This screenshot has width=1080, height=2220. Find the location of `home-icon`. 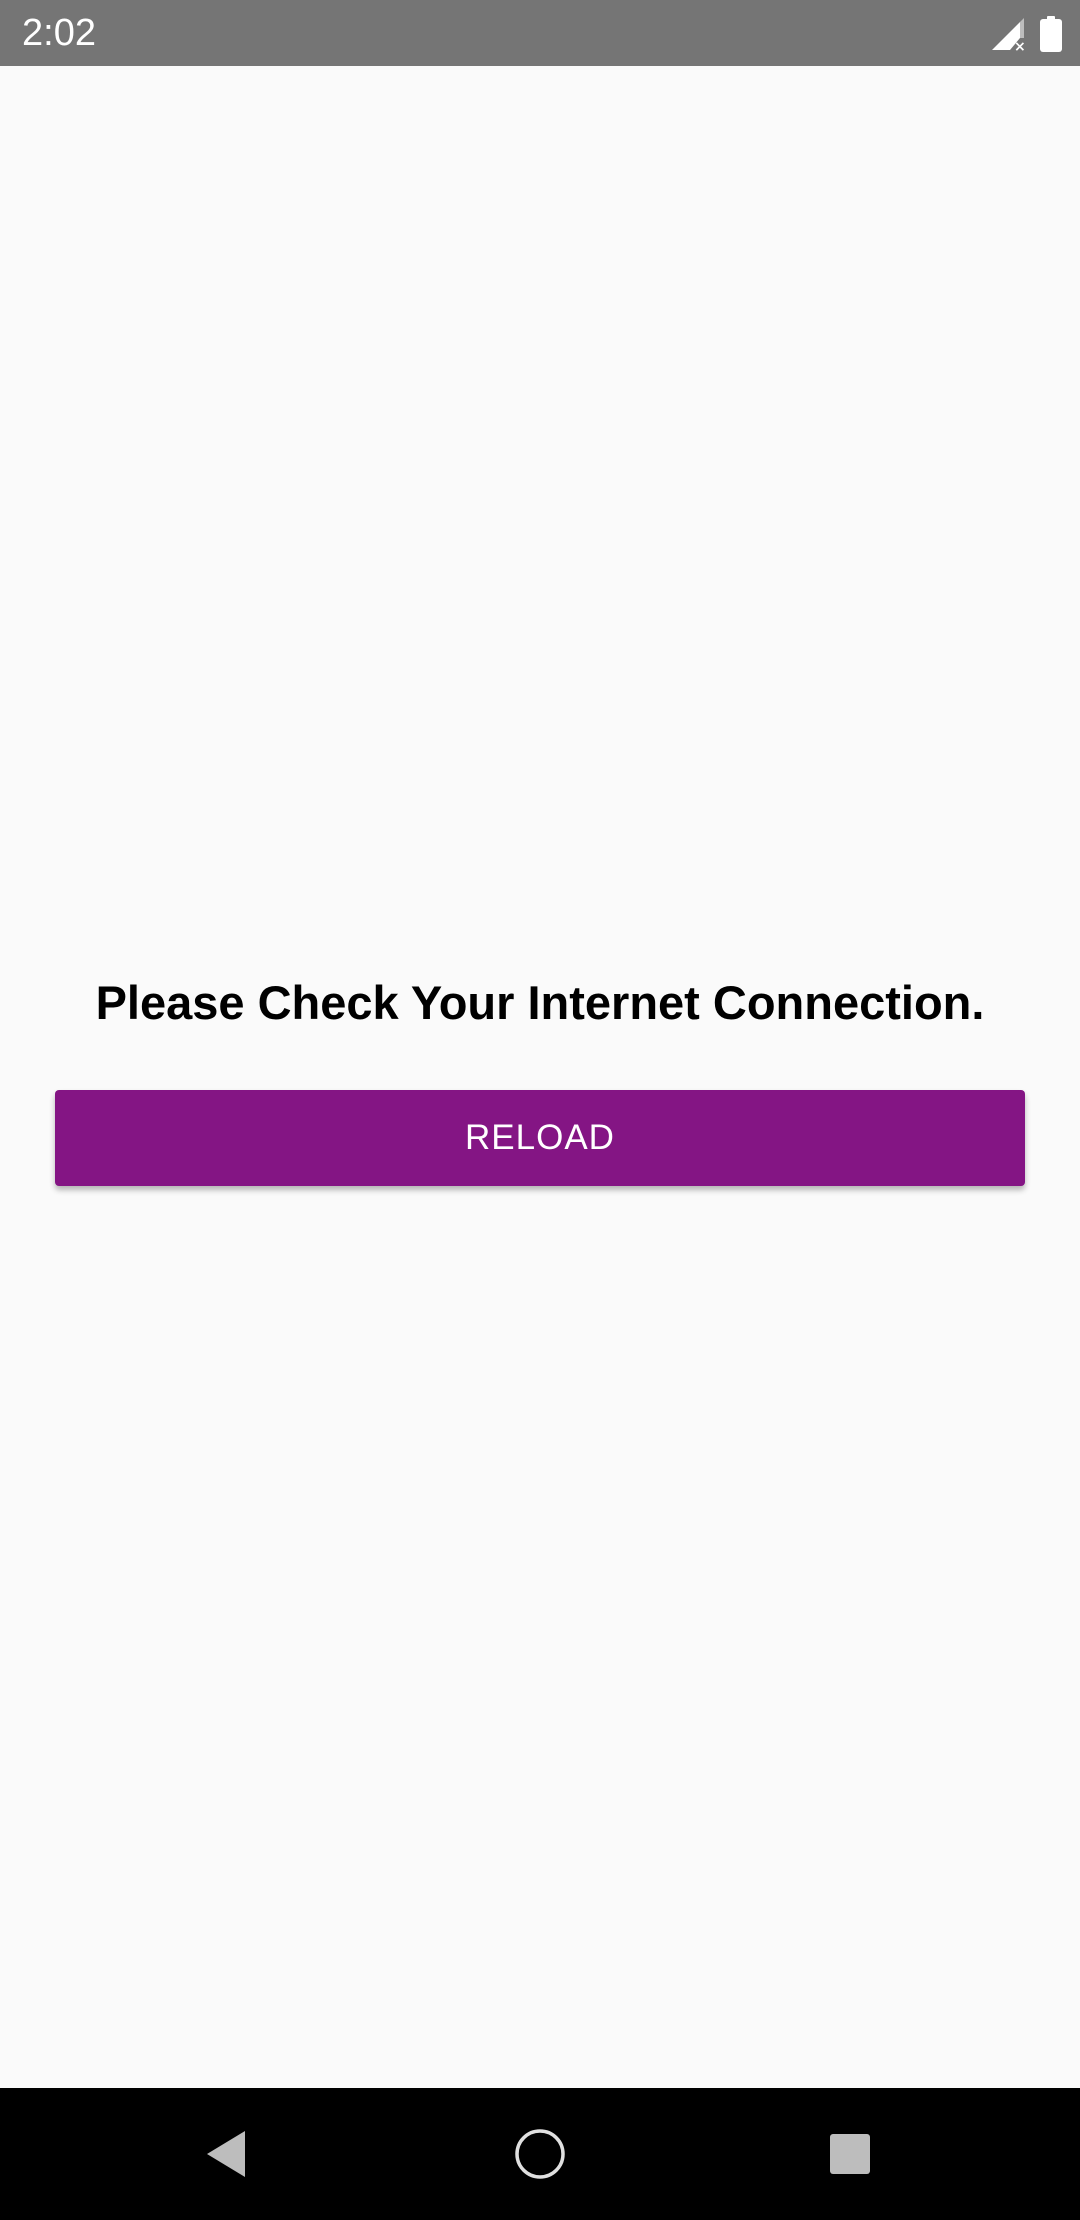

home-icon is located at coordinates (540, 2154).